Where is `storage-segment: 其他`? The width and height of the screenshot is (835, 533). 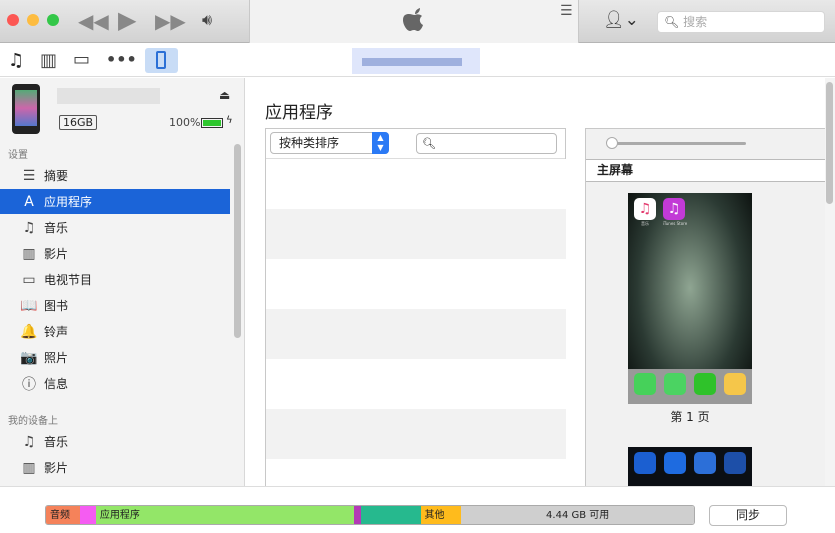 storage-segment: 其他 is located at coordinates (441, 515).